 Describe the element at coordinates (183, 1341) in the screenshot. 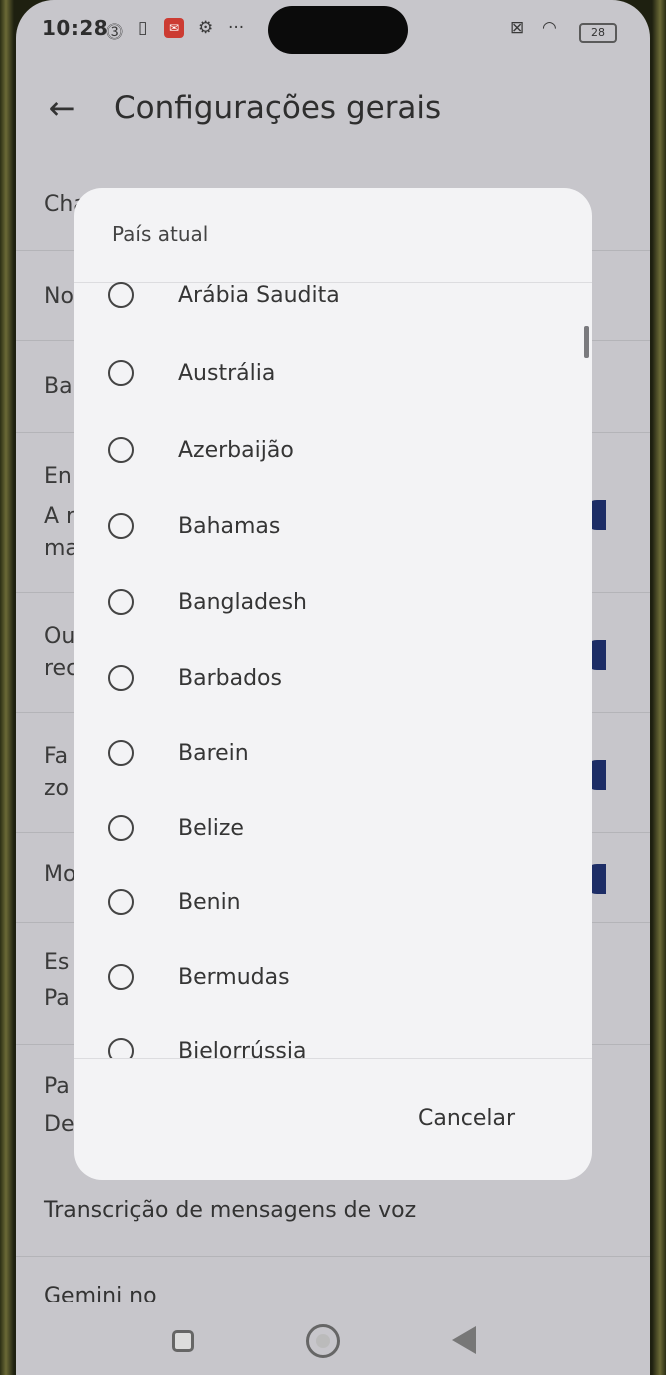

I see `recent-apps-icon` at that location.